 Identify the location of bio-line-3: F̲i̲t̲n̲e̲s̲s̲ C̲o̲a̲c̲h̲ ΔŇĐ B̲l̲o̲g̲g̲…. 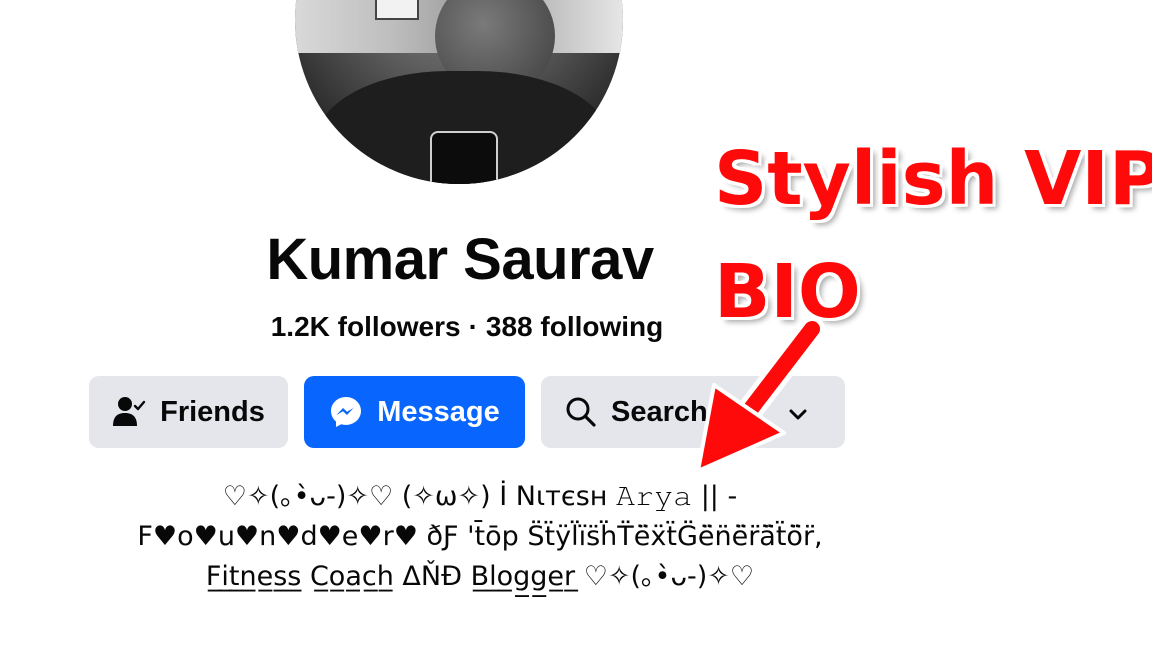
(480, 576).